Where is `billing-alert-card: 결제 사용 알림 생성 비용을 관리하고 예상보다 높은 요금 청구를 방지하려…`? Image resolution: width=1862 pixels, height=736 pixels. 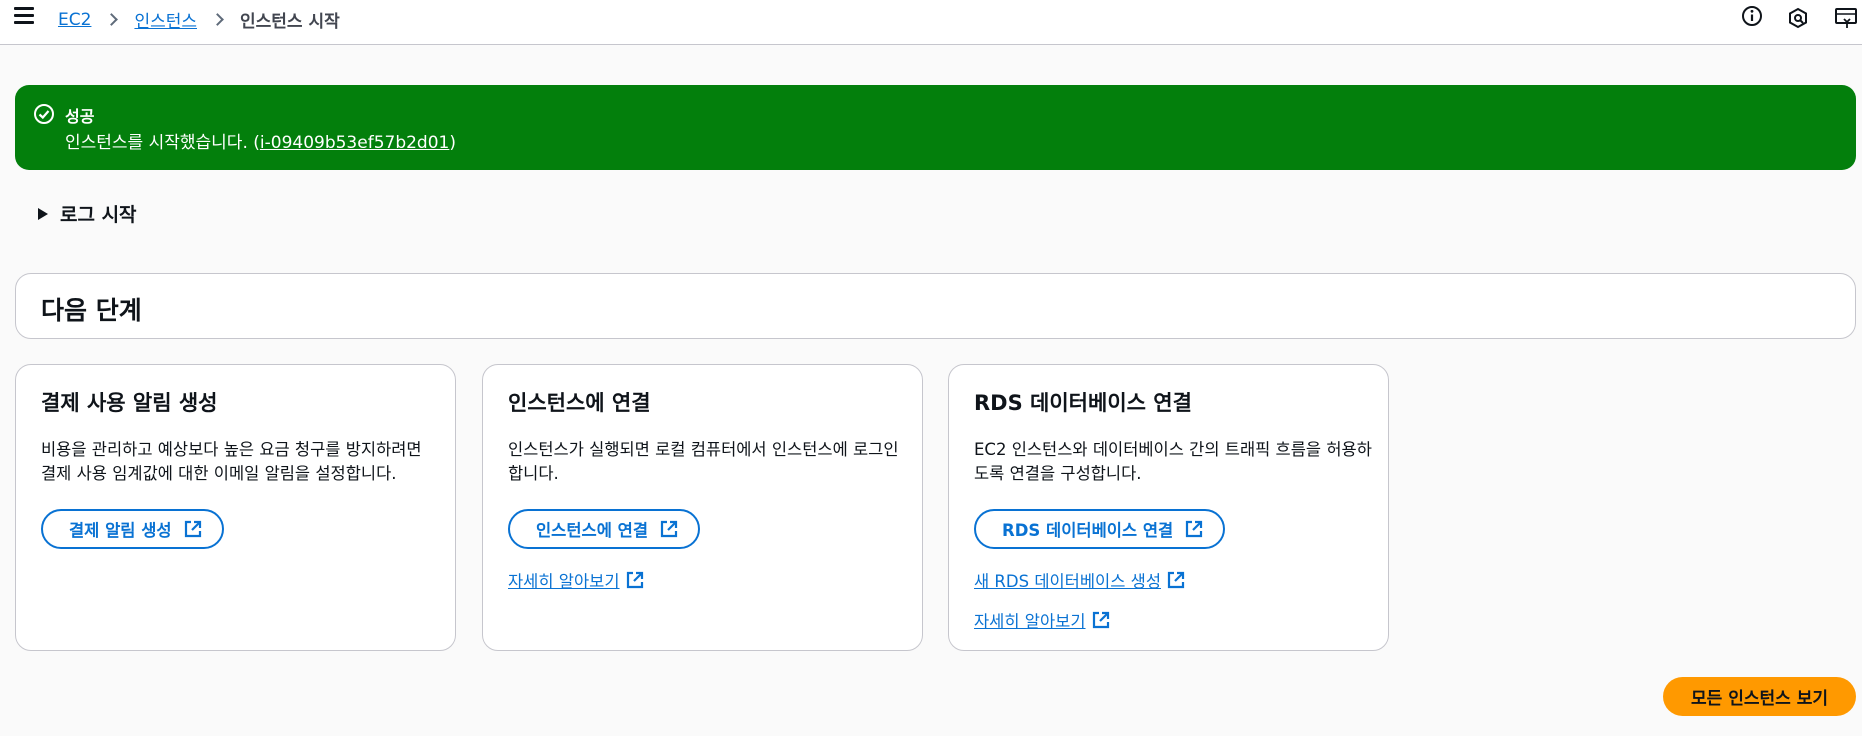
billing-alert-card: 결제 사용 알림 생성 비용을 관리하고 예상보다 높은 요금 청구를 방지하려… is located at coordinates (235, 507).